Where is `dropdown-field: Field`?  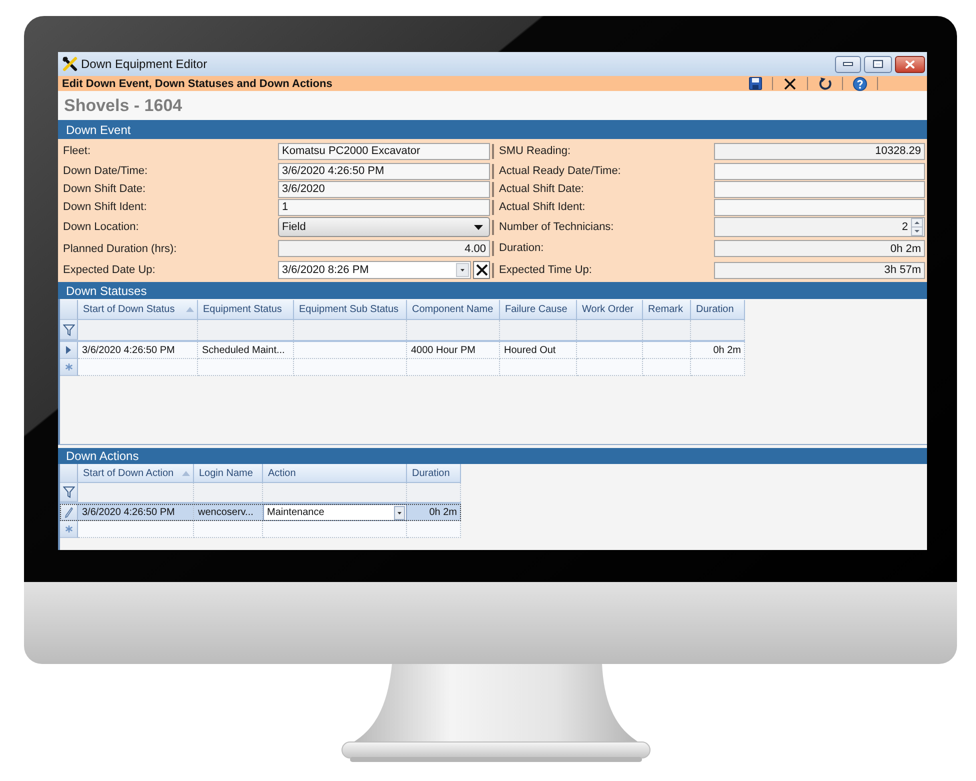 dropdown-field: Field is located at coordinates (384, 227).